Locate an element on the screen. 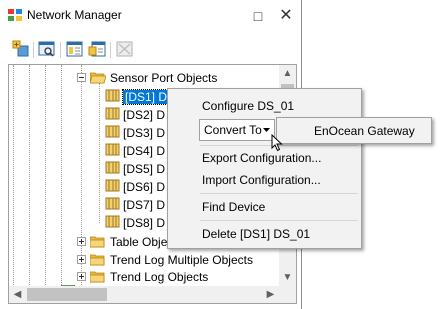  menu-item-convert-to: Convert To is located at coordinates (237, 130).